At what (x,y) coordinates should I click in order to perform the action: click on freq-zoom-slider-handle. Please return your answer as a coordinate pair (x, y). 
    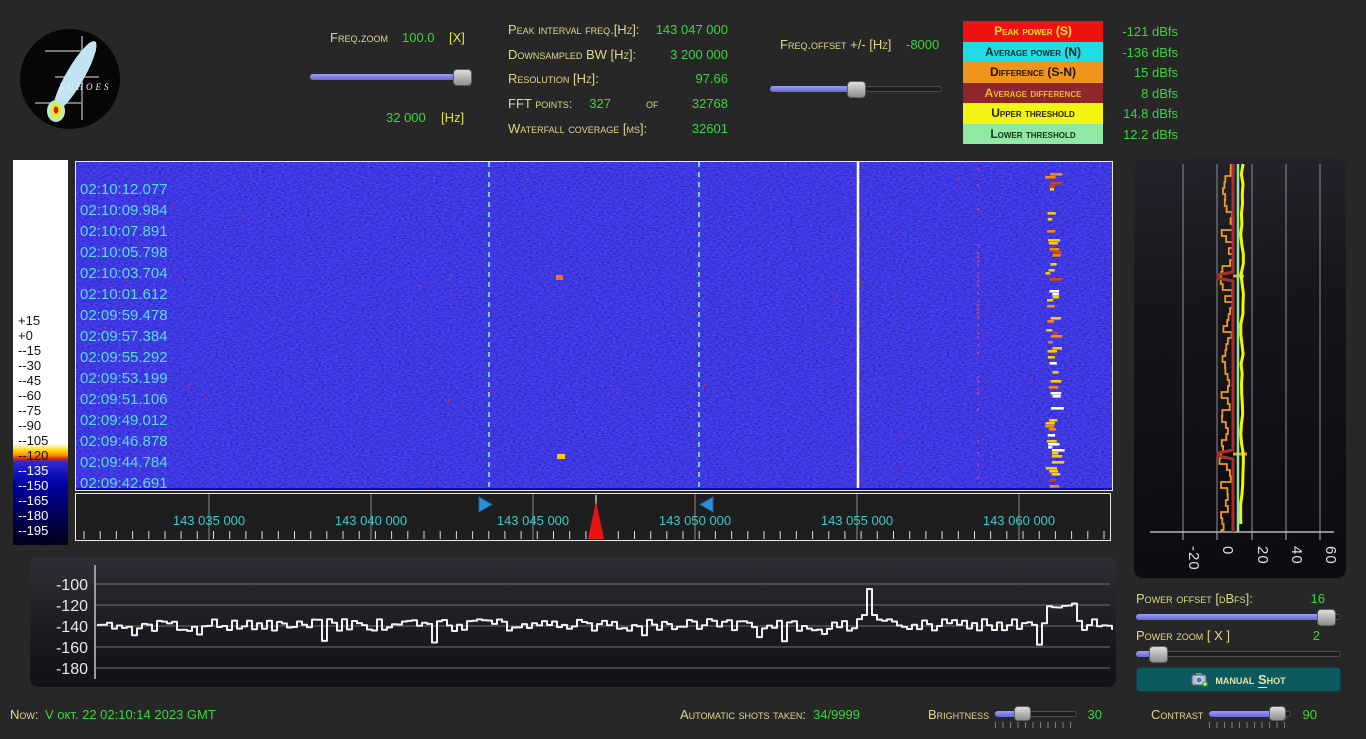
    Looking at the image, I should click on (462, 77).